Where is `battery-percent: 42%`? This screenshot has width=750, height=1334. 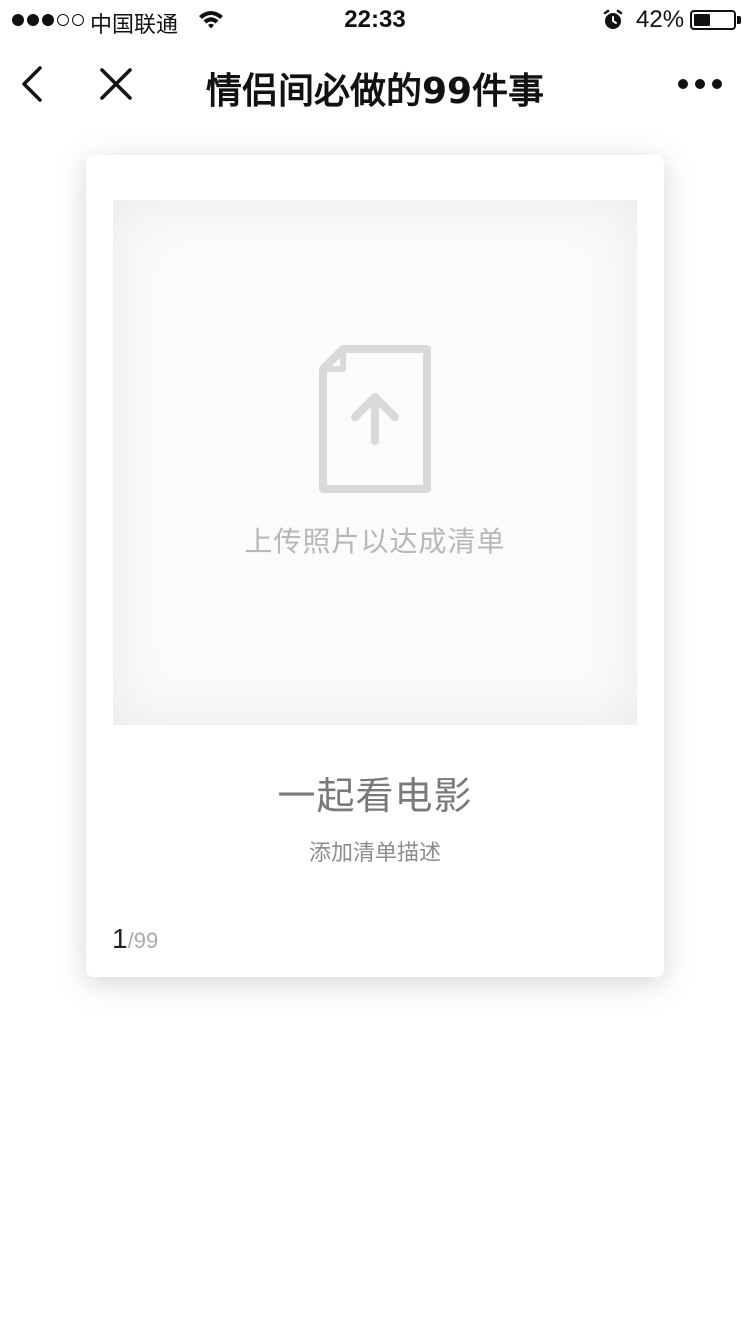 battery-percent: 42% is located at coordinates (660, 19).